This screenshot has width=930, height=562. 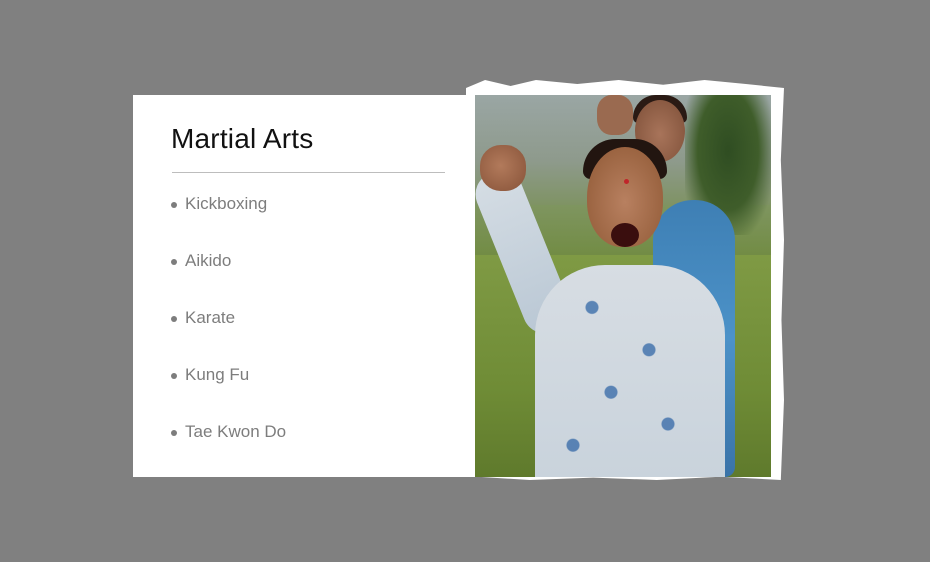 I want to click on raised-fist, so click(x=503, y=168).